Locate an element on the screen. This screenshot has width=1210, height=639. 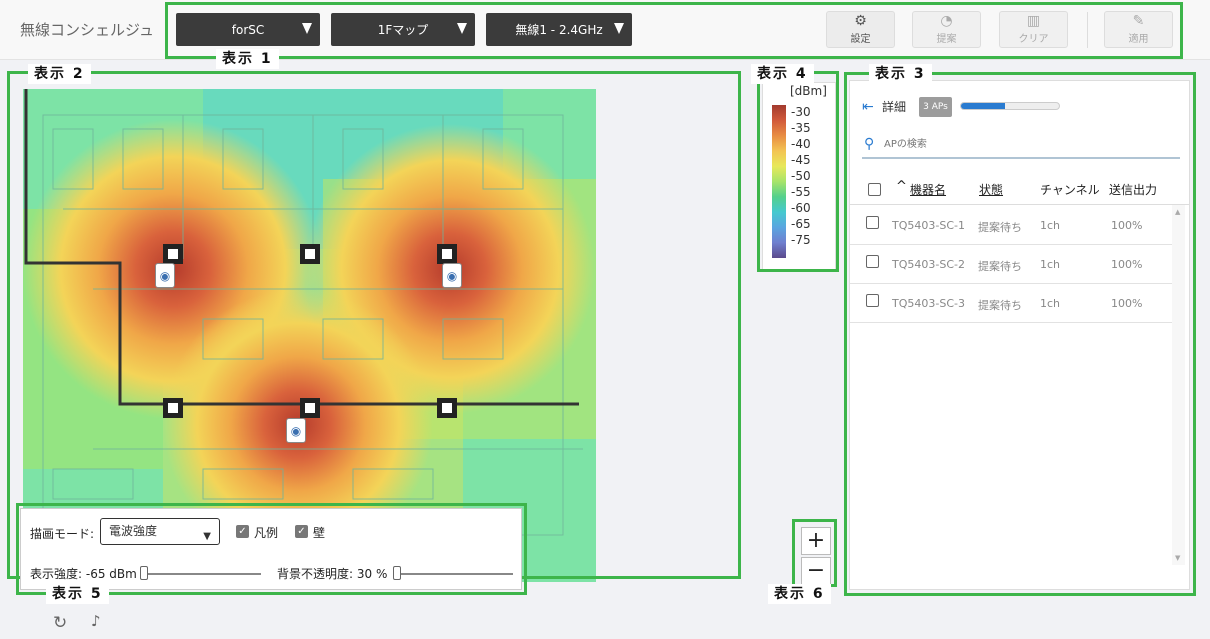
clear-button: ▥ クリア is located at coordinates (1033, 29).